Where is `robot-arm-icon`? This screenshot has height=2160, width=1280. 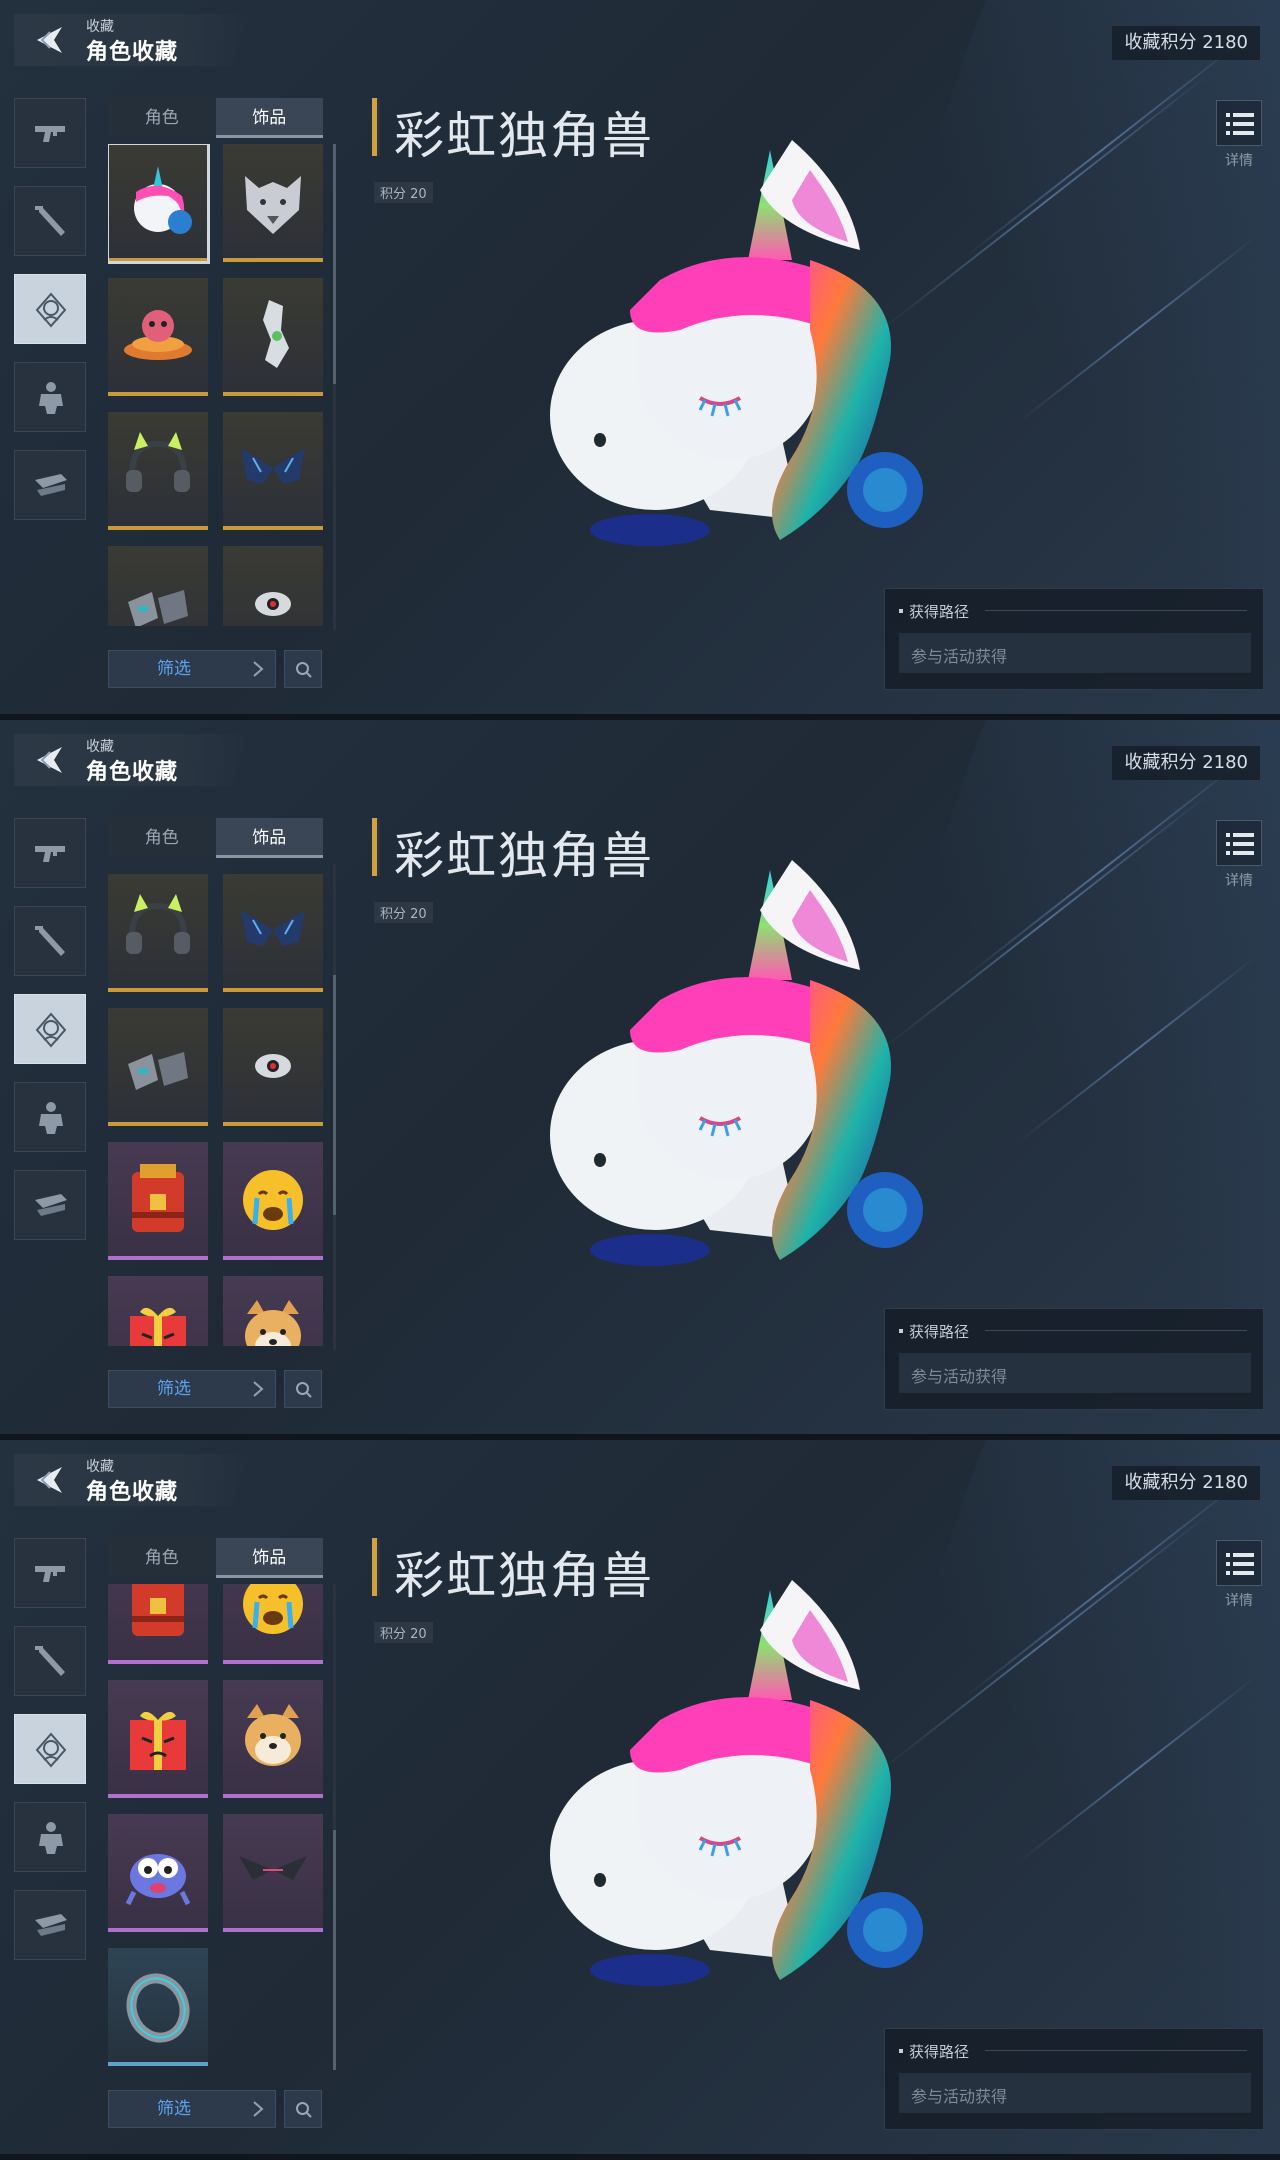
robot-arm-icon is located at coordinates (276, 334).